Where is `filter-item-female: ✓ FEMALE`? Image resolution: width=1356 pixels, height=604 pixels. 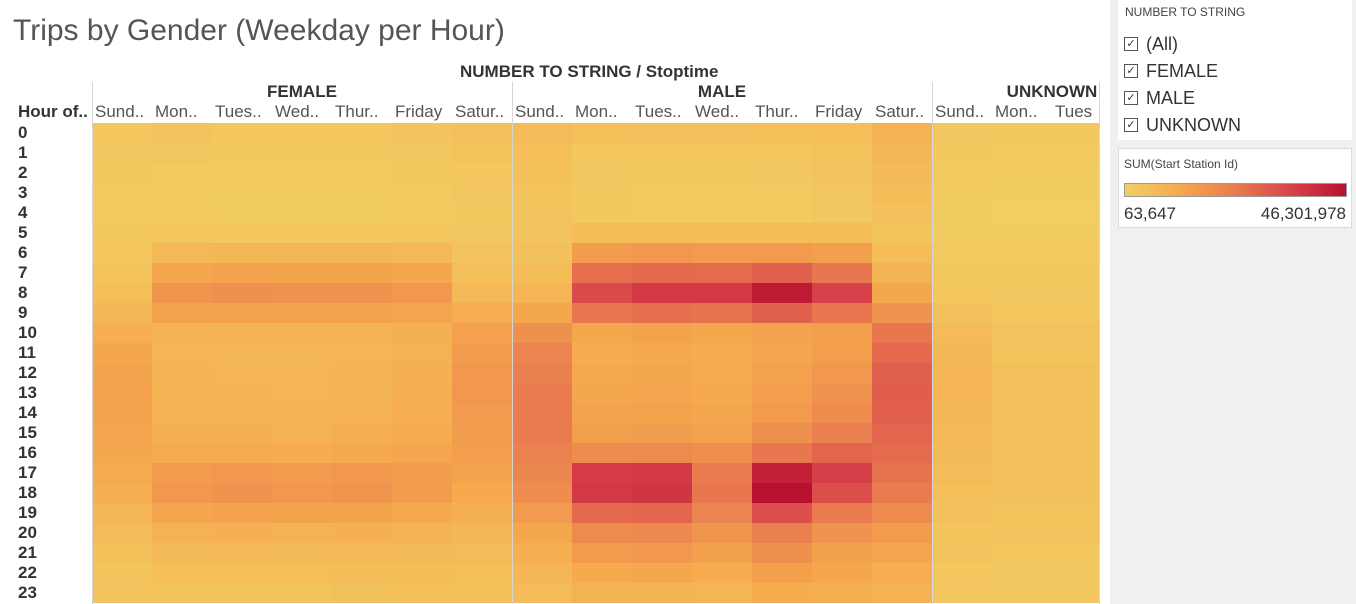 filter-item-female: ✓ FEMALE is located at coordinates (1171, 71).